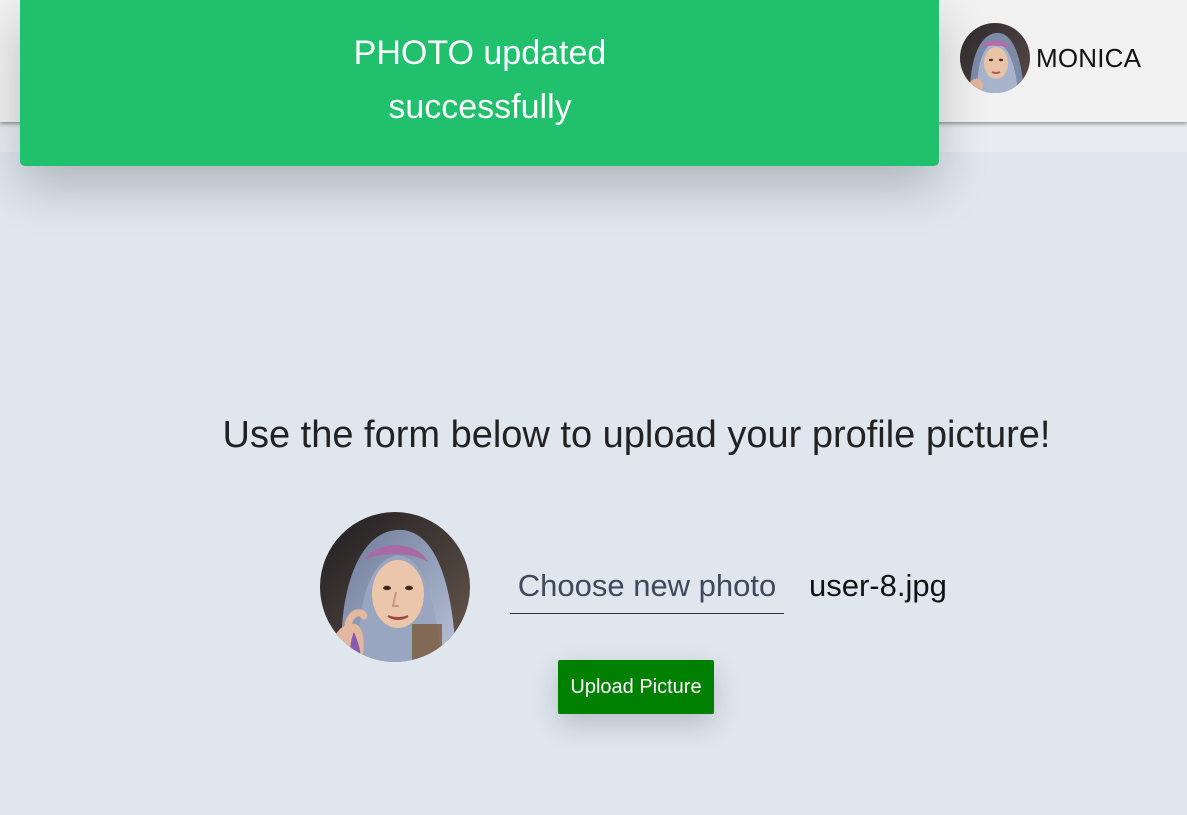  What do you see at coordinates (1088, 58) in the screenshot?
I see `user-name: MONICA` at bounding box center [1088, 58].